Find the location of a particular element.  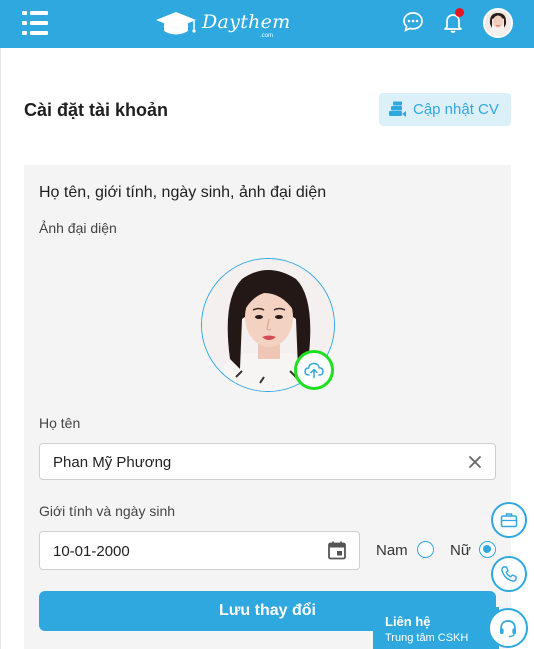

phone-icon is located at coordinates (509, 574).